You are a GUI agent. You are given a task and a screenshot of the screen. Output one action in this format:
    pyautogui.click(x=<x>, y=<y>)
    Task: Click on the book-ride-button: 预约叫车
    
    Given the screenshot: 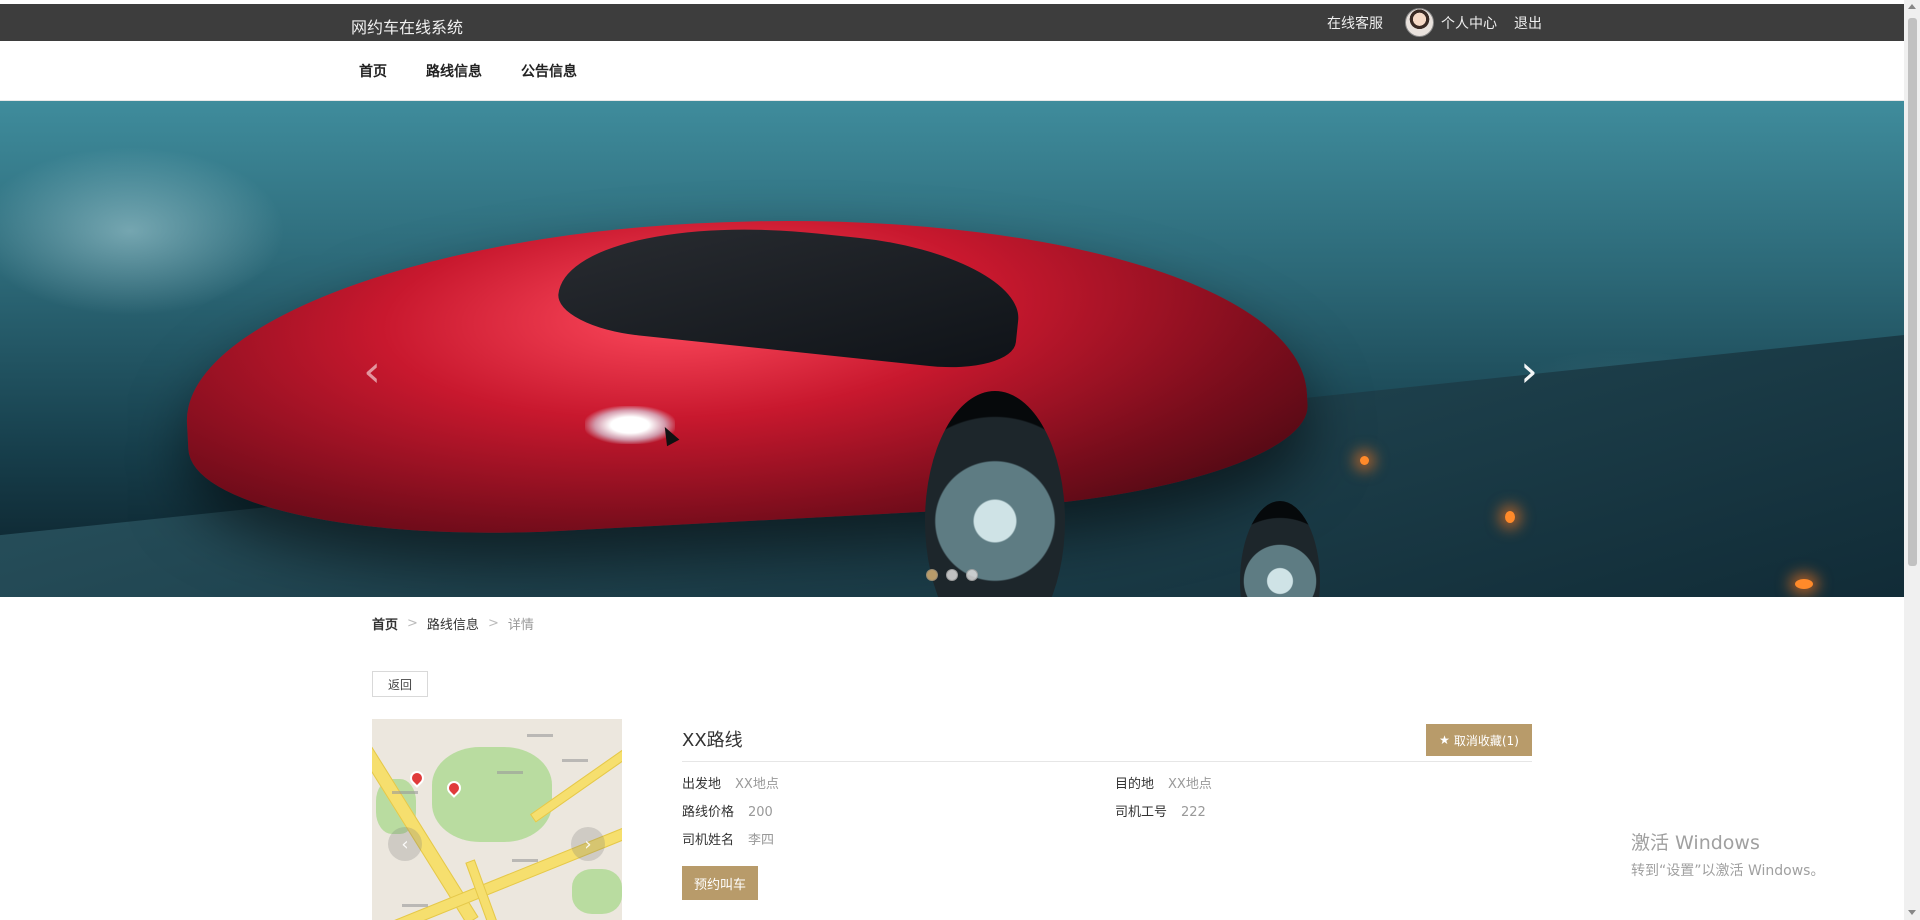 What is the action you would take?
    pyautogui.click(x=720, y=883)
    